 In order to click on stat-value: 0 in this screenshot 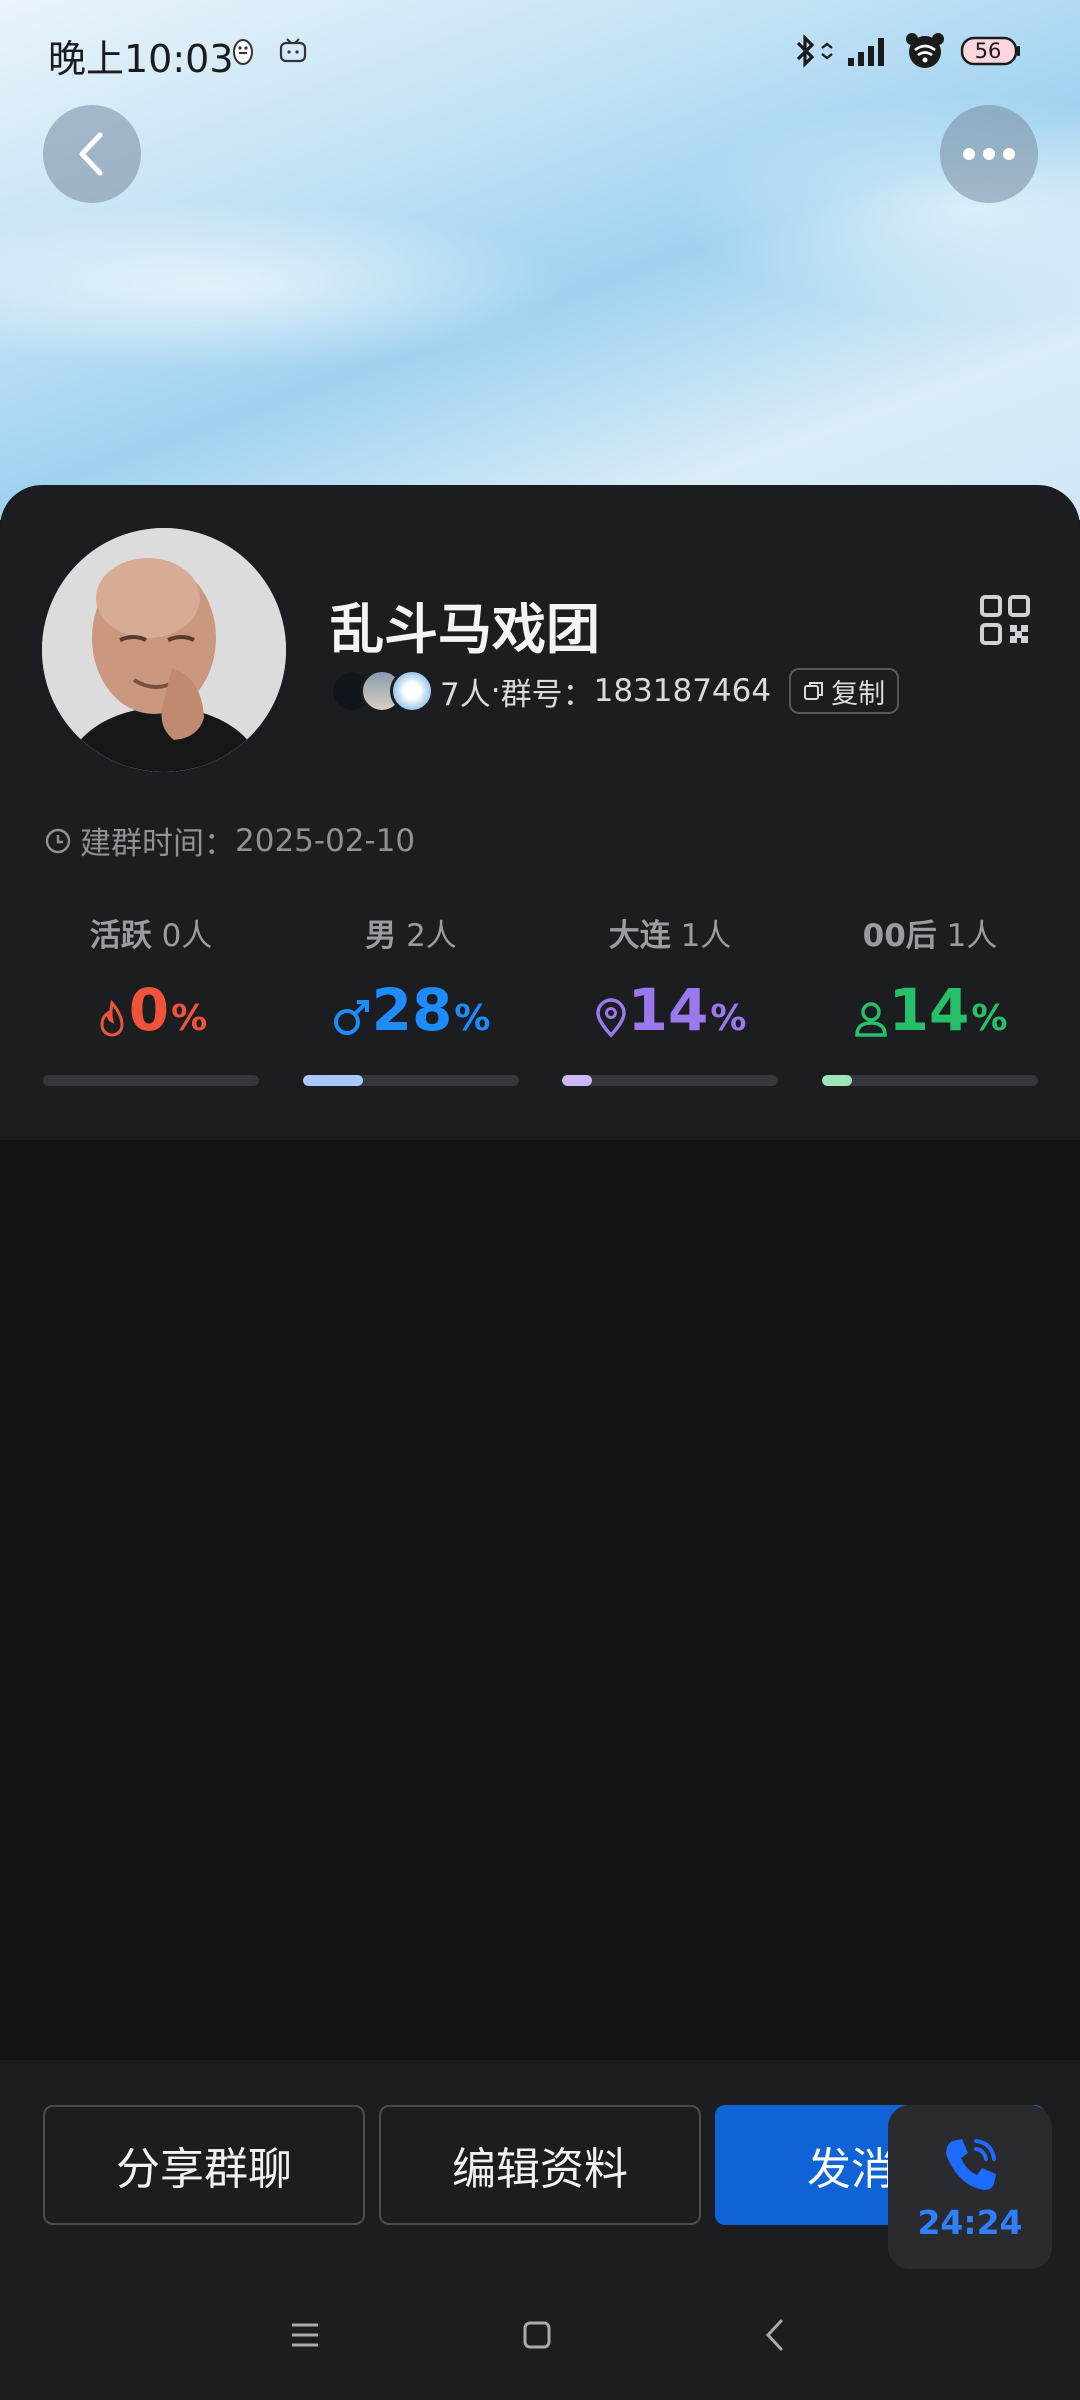, I will do `click(149, 1010)`.